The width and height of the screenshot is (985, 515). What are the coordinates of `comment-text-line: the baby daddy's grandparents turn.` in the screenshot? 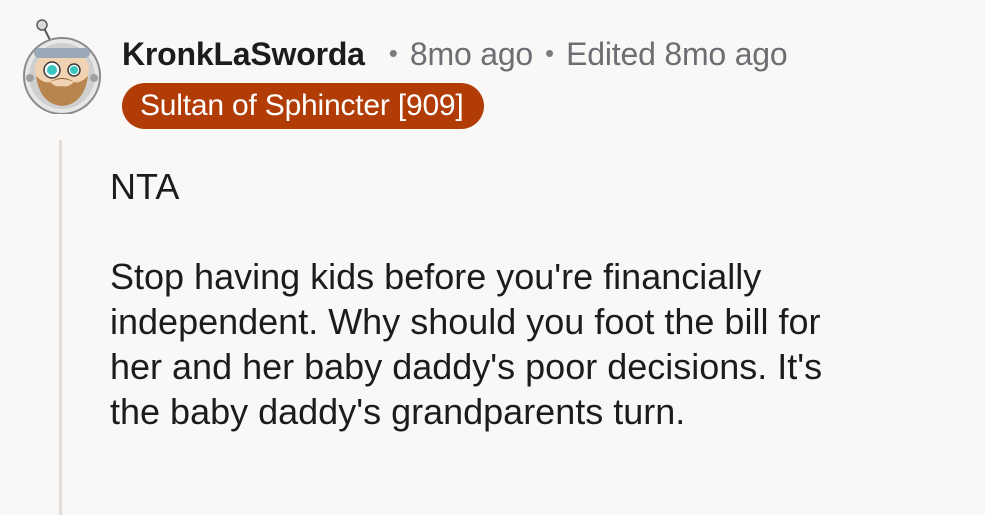 It's located at (398, 411).